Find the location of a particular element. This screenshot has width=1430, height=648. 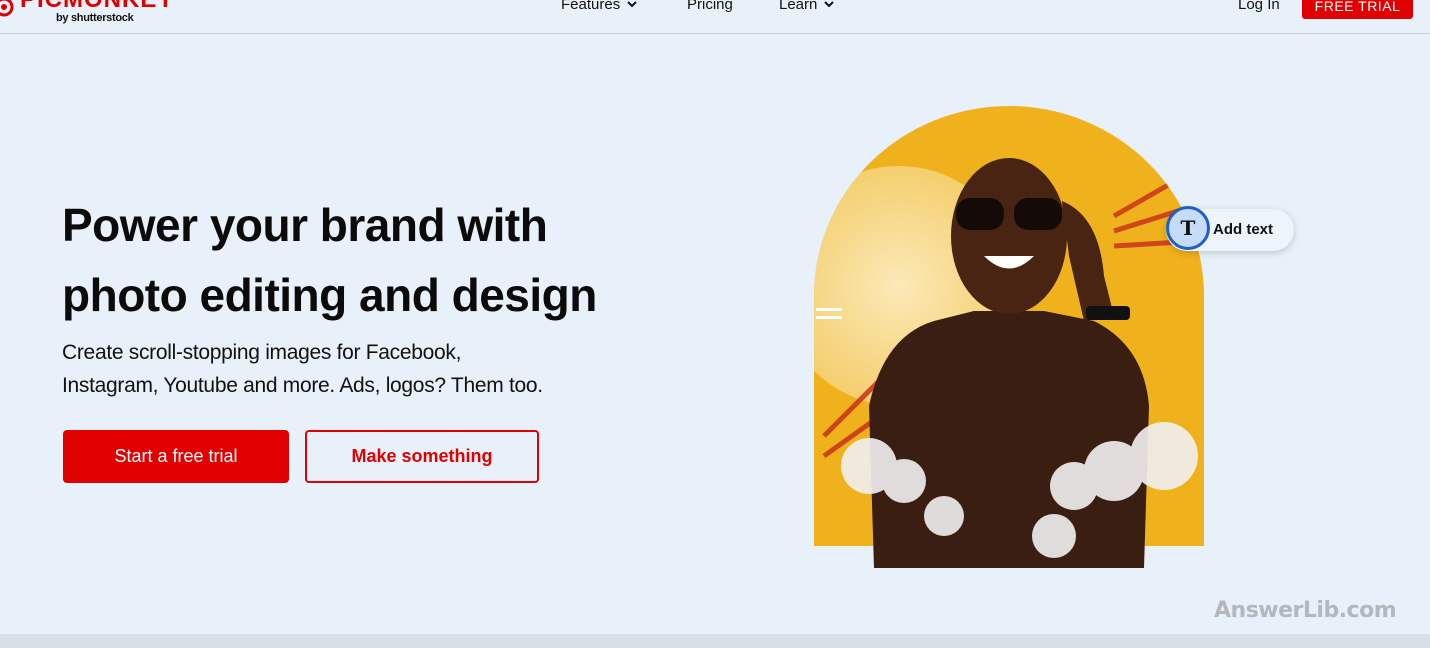

nav-pricing: Pricing is located at coordinates (710, 6).